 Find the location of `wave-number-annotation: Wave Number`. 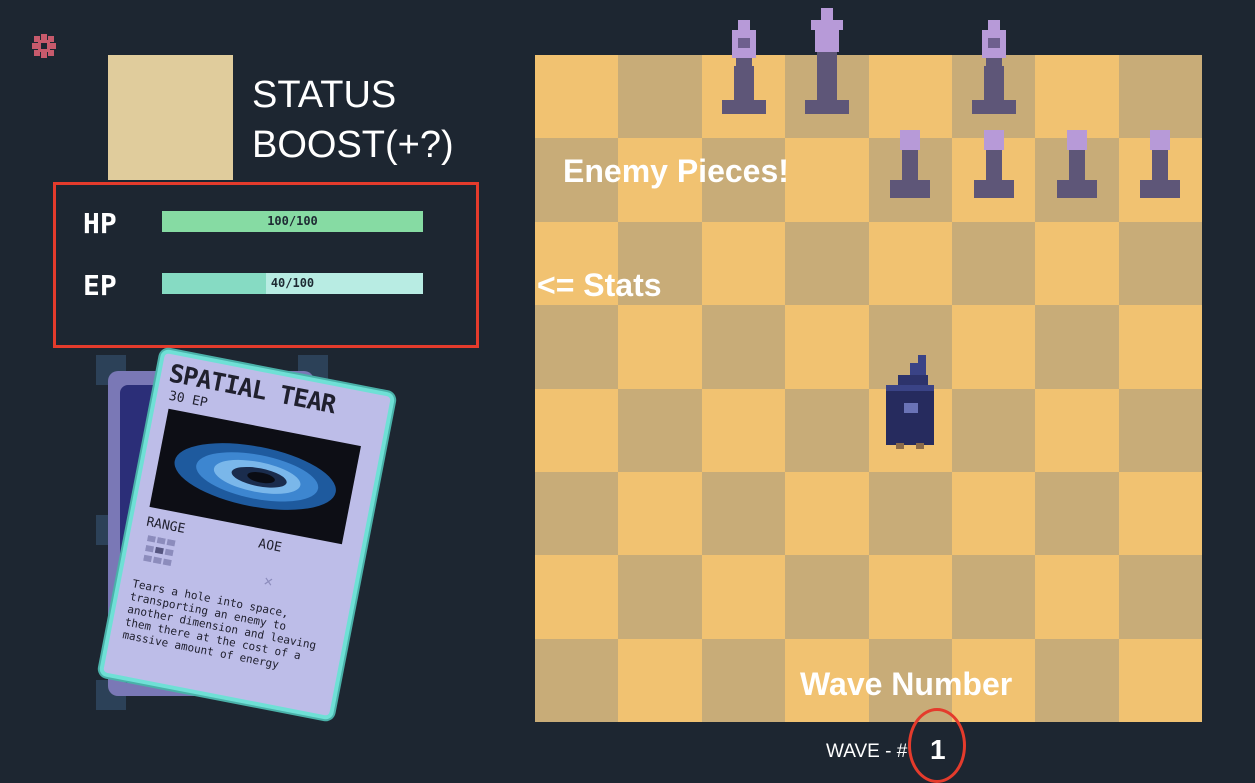

wave-number-annotation: Wave Number is located at coordinates (906, 684).